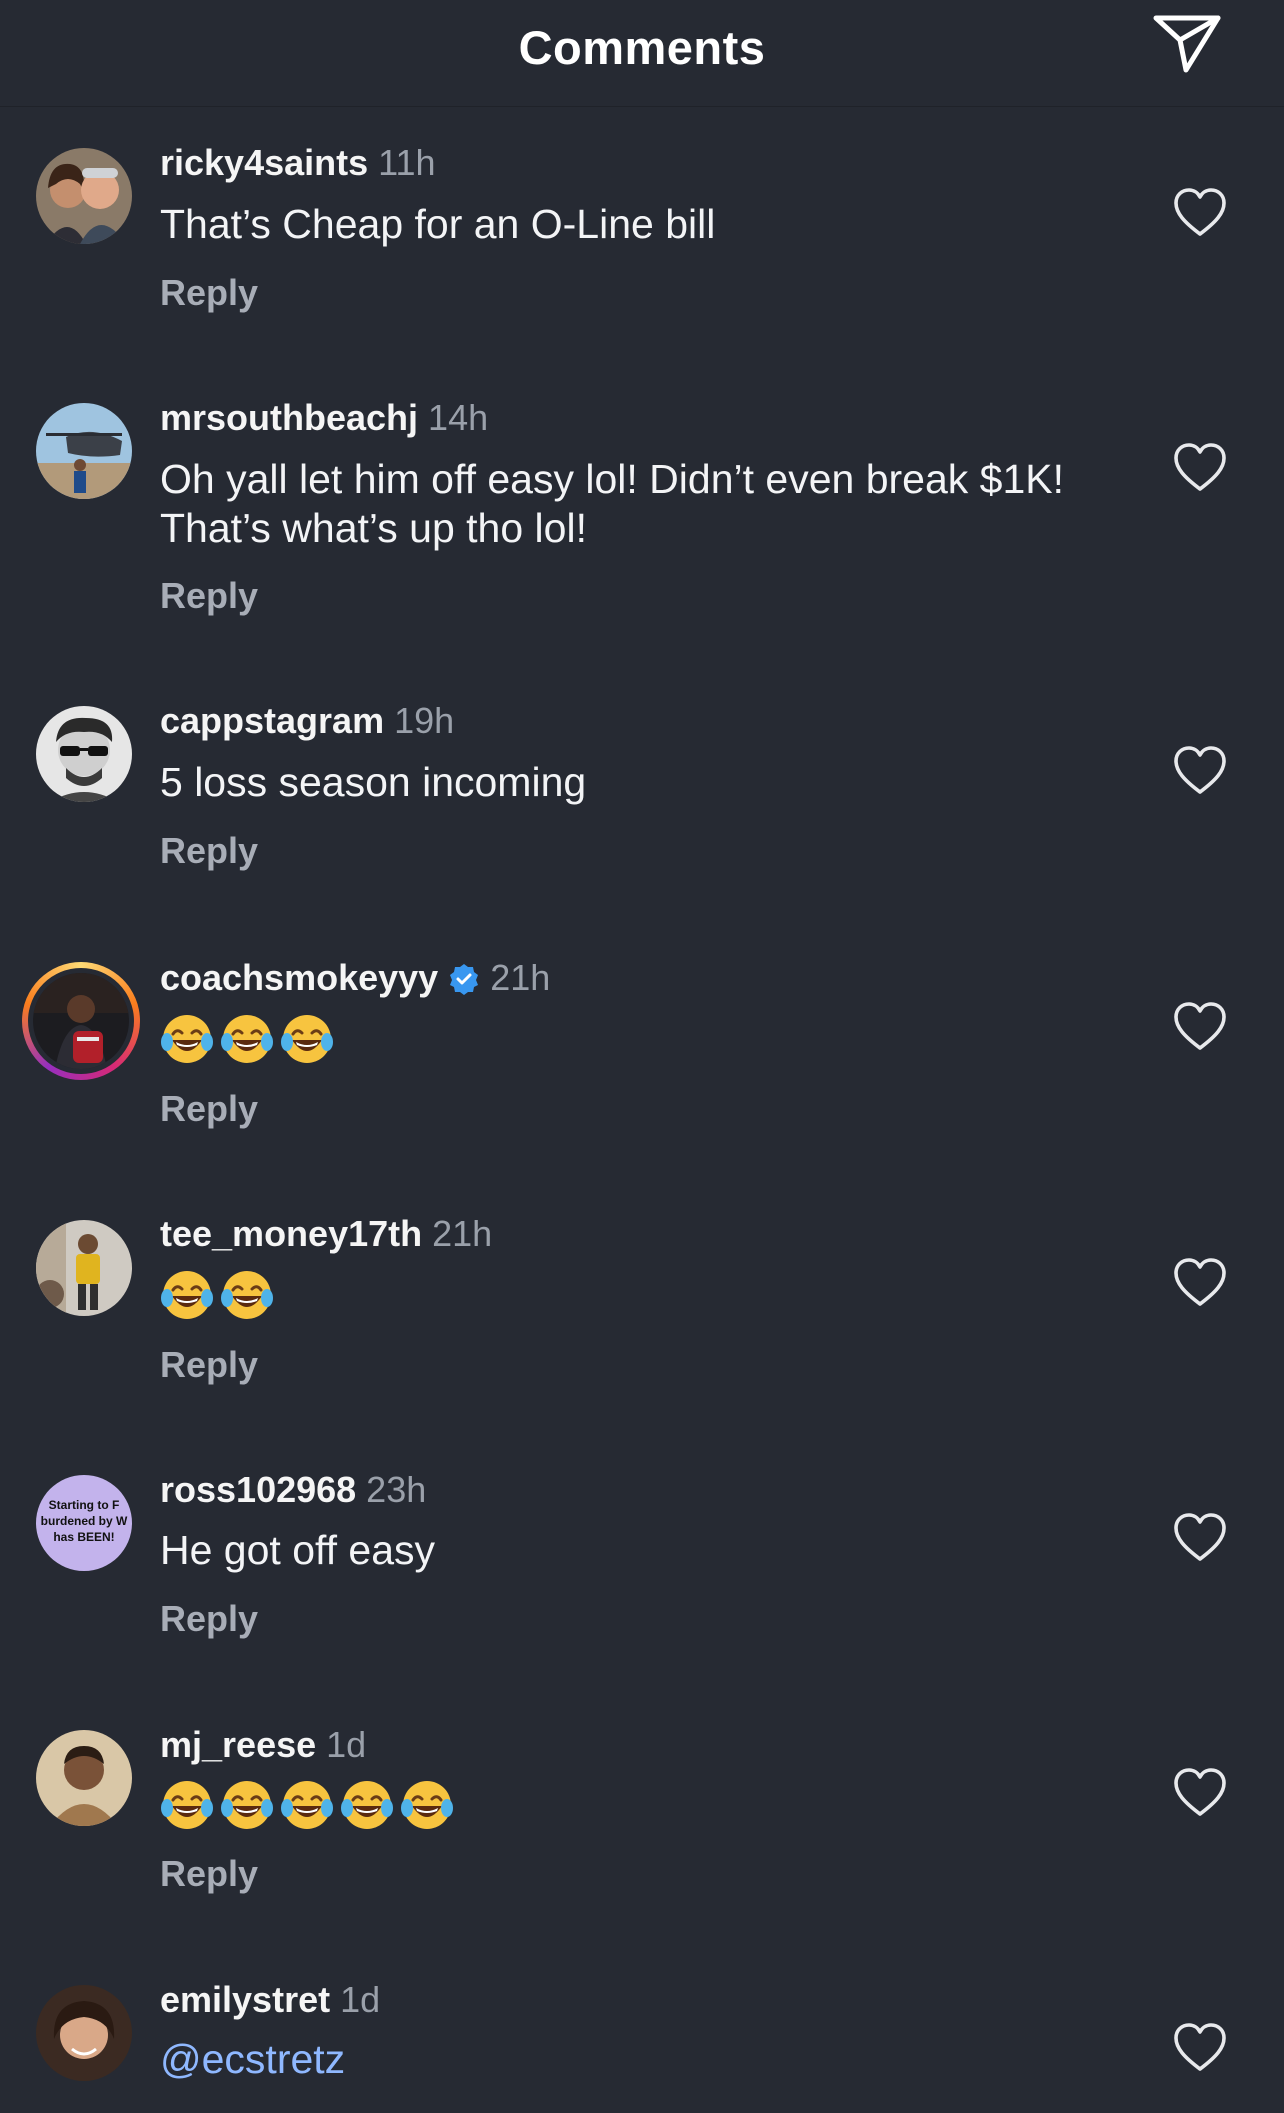  I want to click on comment-username: coachsmokeyyy, so click(299, 977).